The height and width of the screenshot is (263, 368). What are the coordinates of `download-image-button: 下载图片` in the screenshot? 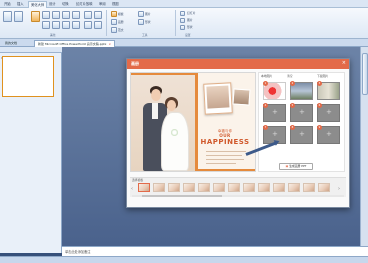 It's located at (322, 76).